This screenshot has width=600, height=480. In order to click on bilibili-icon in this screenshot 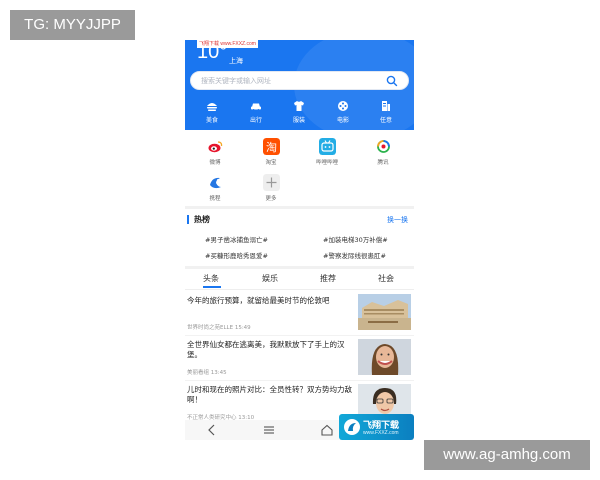, I will do `click(327, 146)`.